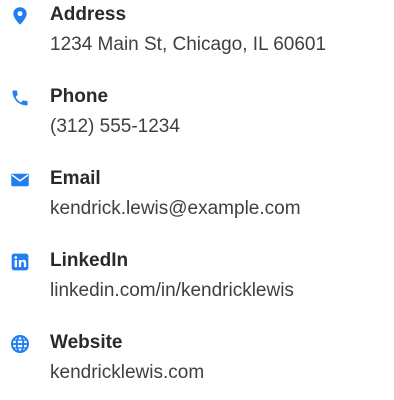 The height and width of the screenshot is (400, 394). Describe the element at coordinates (127, 372) in the screenshot. I see `website-value: kendricklewis.com` at that location.